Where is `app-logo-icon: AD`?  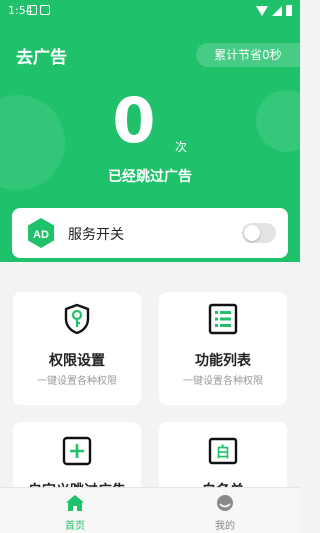
app-logo-icon: AD is located at coordinates (41, 233).